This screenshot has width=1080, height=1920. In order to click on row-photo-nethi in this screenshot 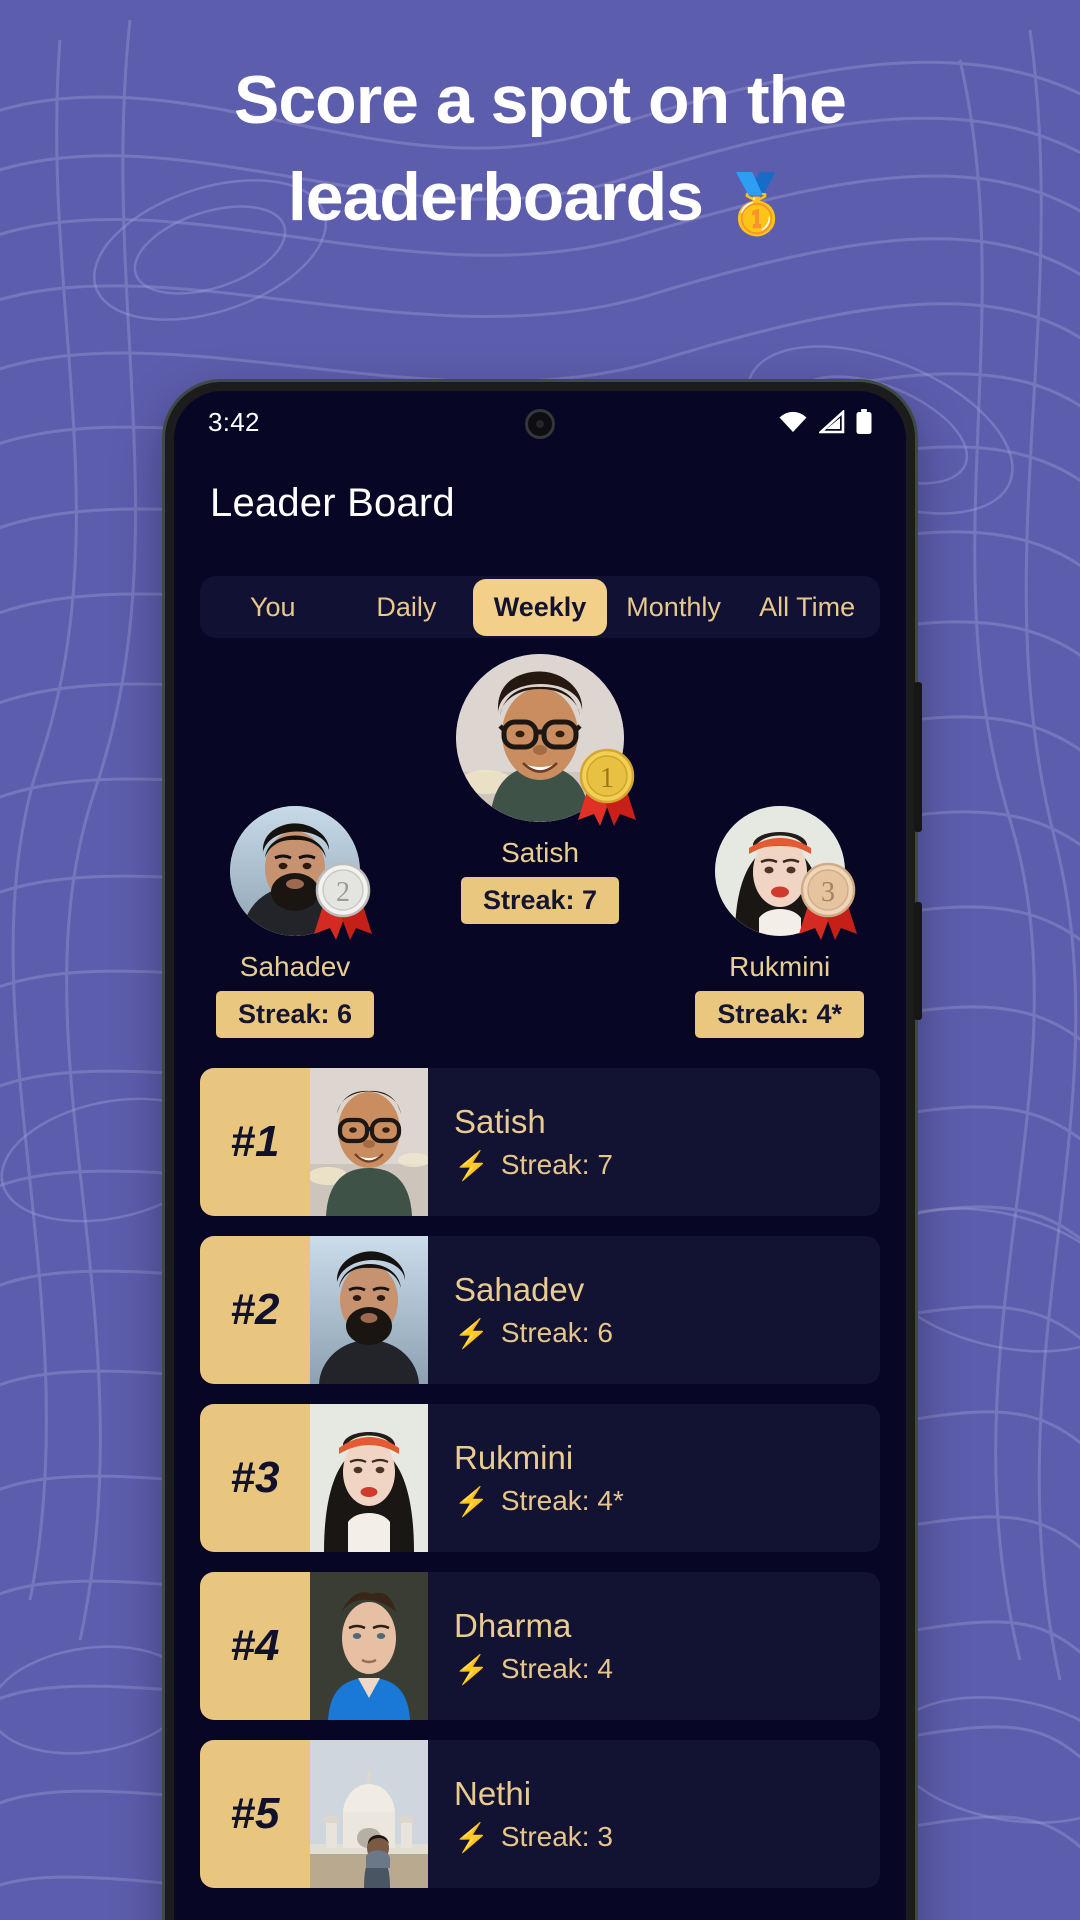, I will do `click(369, 1814)`.